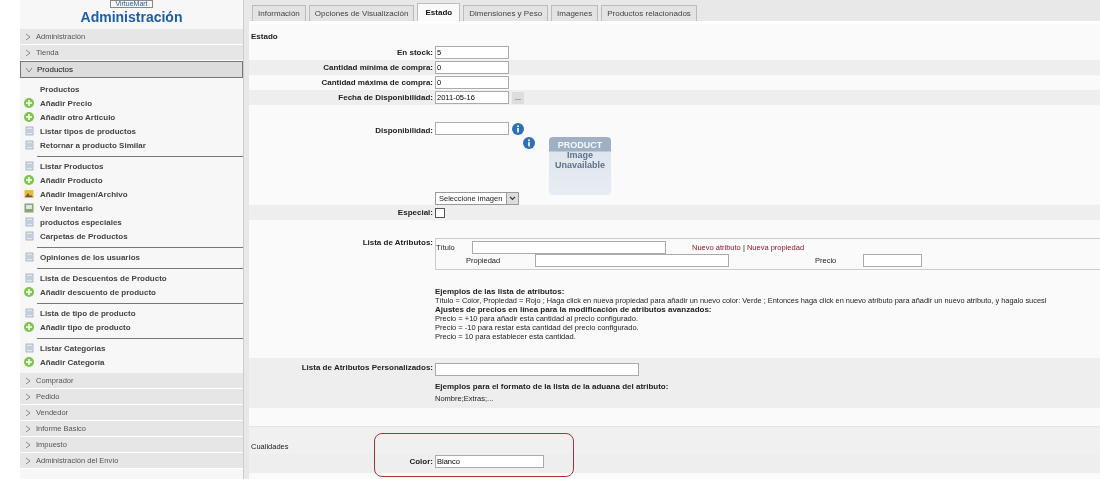 This screenshot has height=479, width=1100. I want to click on menu-link: Añadir Producto, so click(71, 180).